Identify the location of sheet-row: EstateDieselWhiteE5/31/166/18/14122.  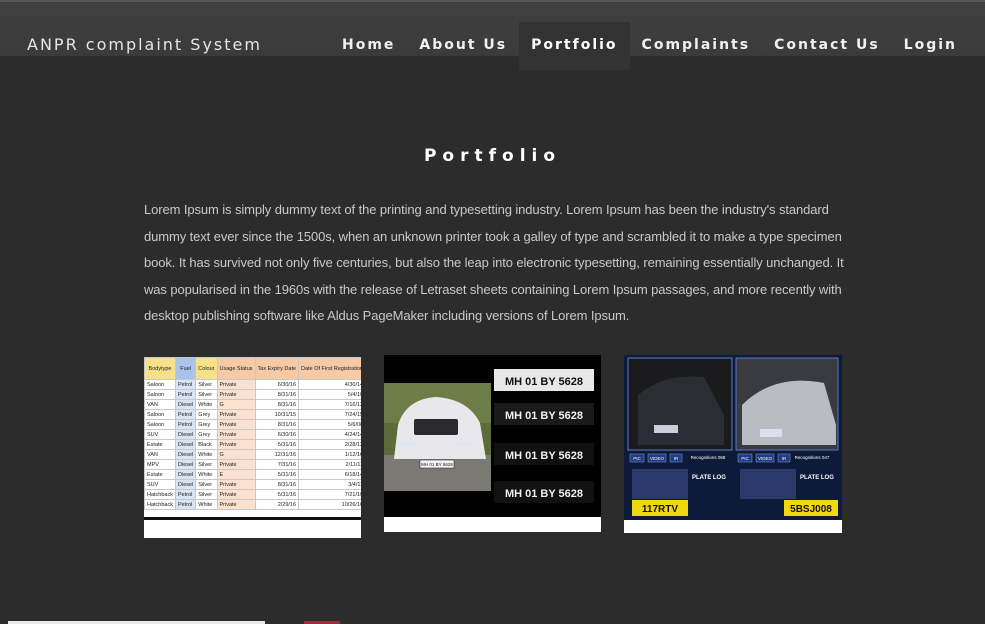
(252, 474).